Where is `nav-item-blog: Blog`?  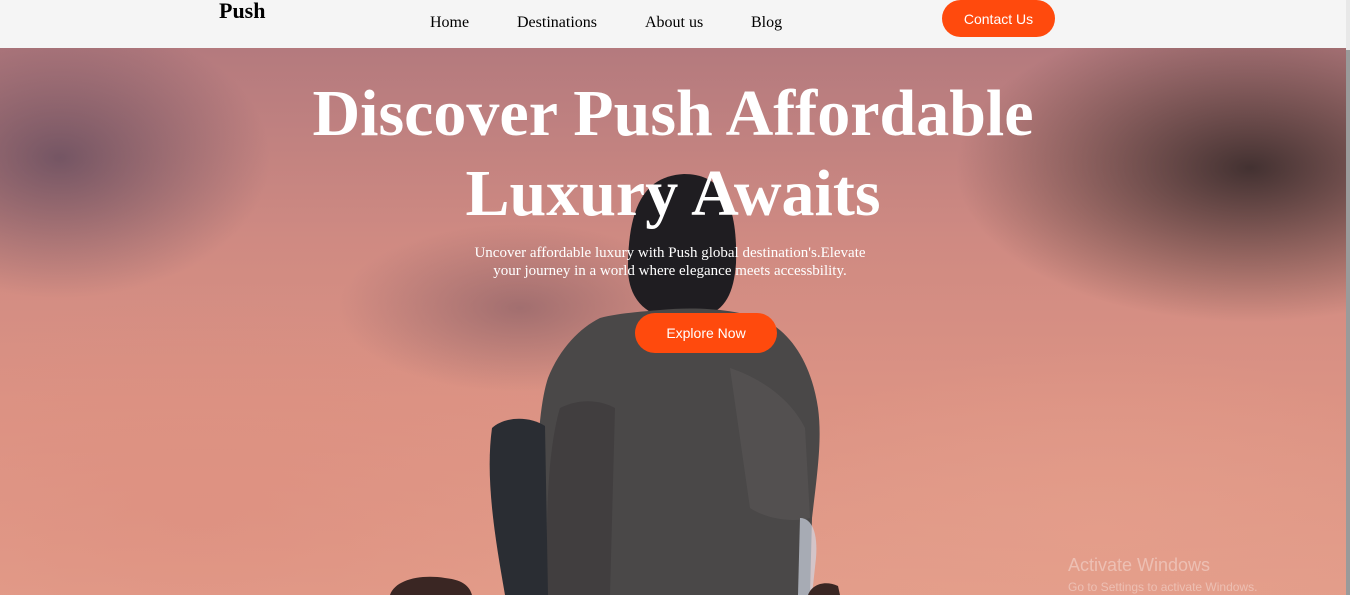 nav-item-blog: Blog is located at coordinates (766, 23).